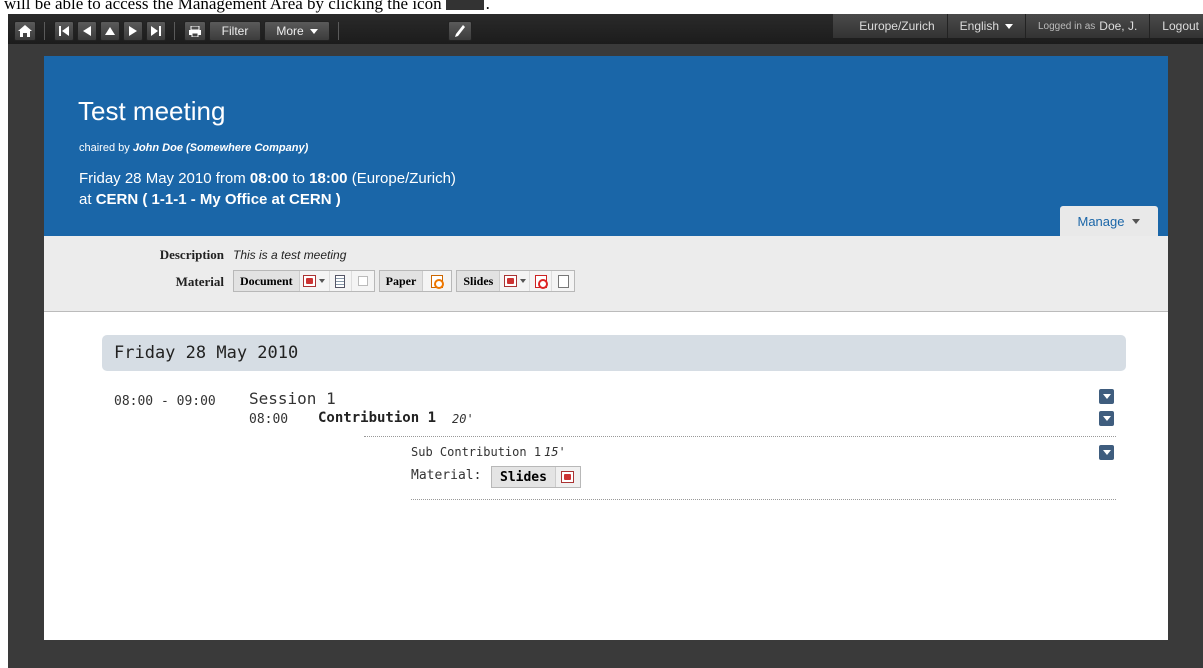 This screenshot has height=668, width=1203. Describe the element at coordinates (162, 178) in the screenshot. I see `date-prefix: Friday 28 May 2010 from` at that location.